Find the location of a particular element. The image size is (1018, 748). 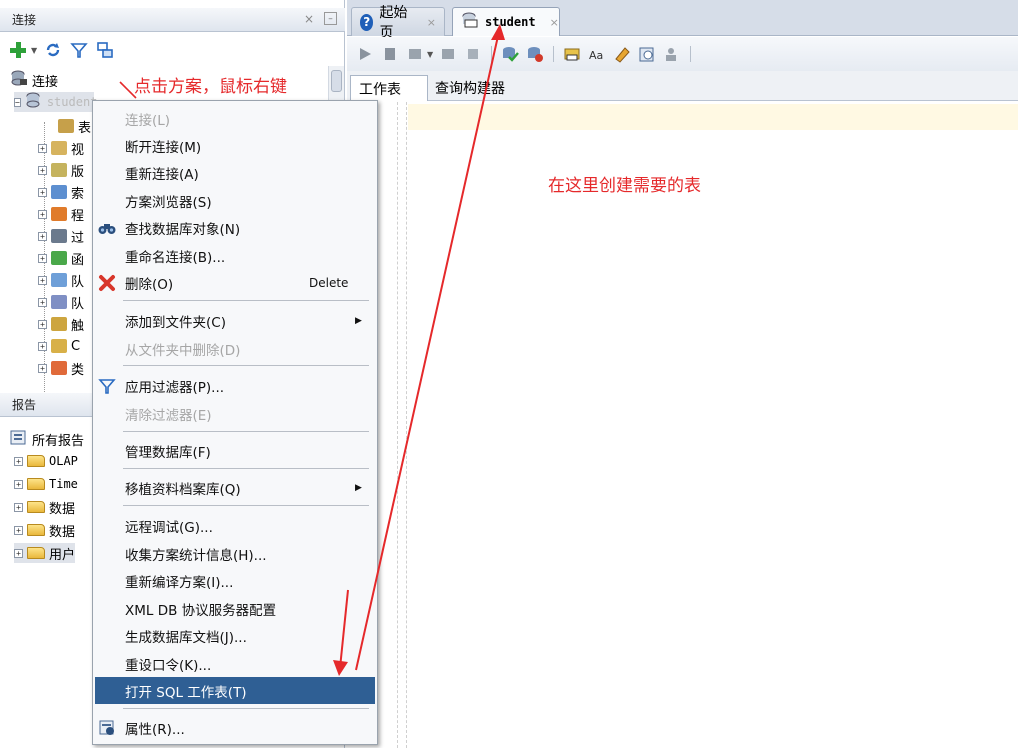

tree-item: + 触 is located at coordinates (61, 324).